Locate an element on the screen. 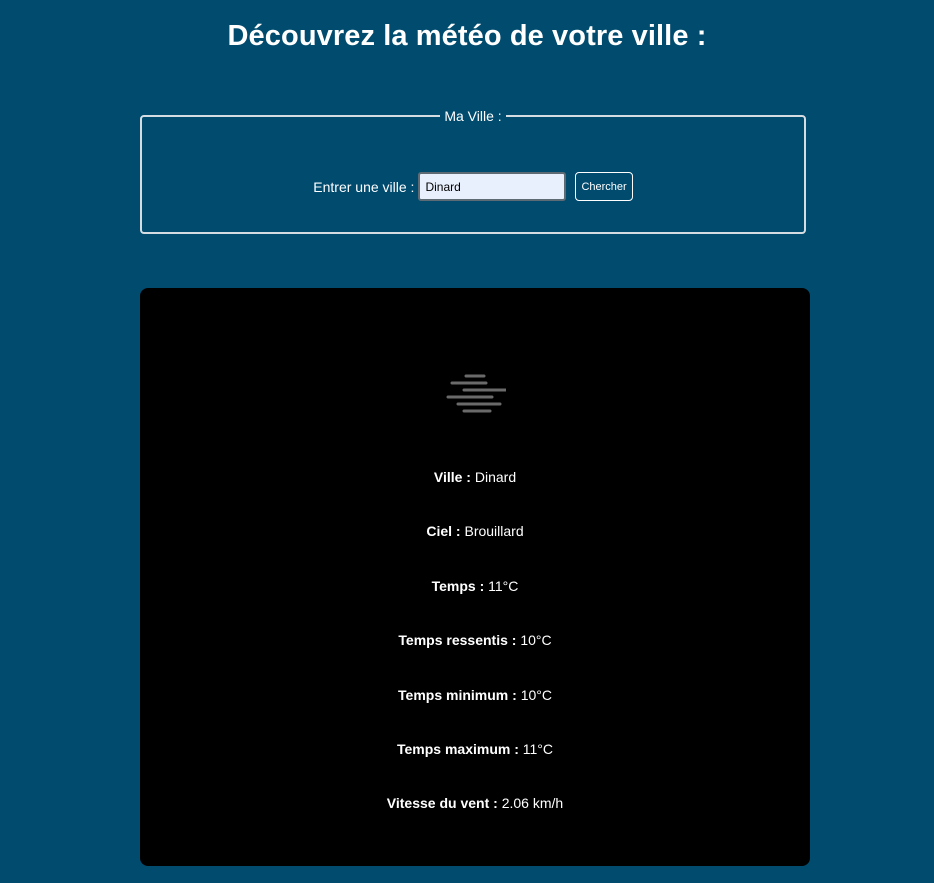 The image size is (934, 883). weather-feels-like: Temps ressentis : 10°C is located at coordinates (475, 640).